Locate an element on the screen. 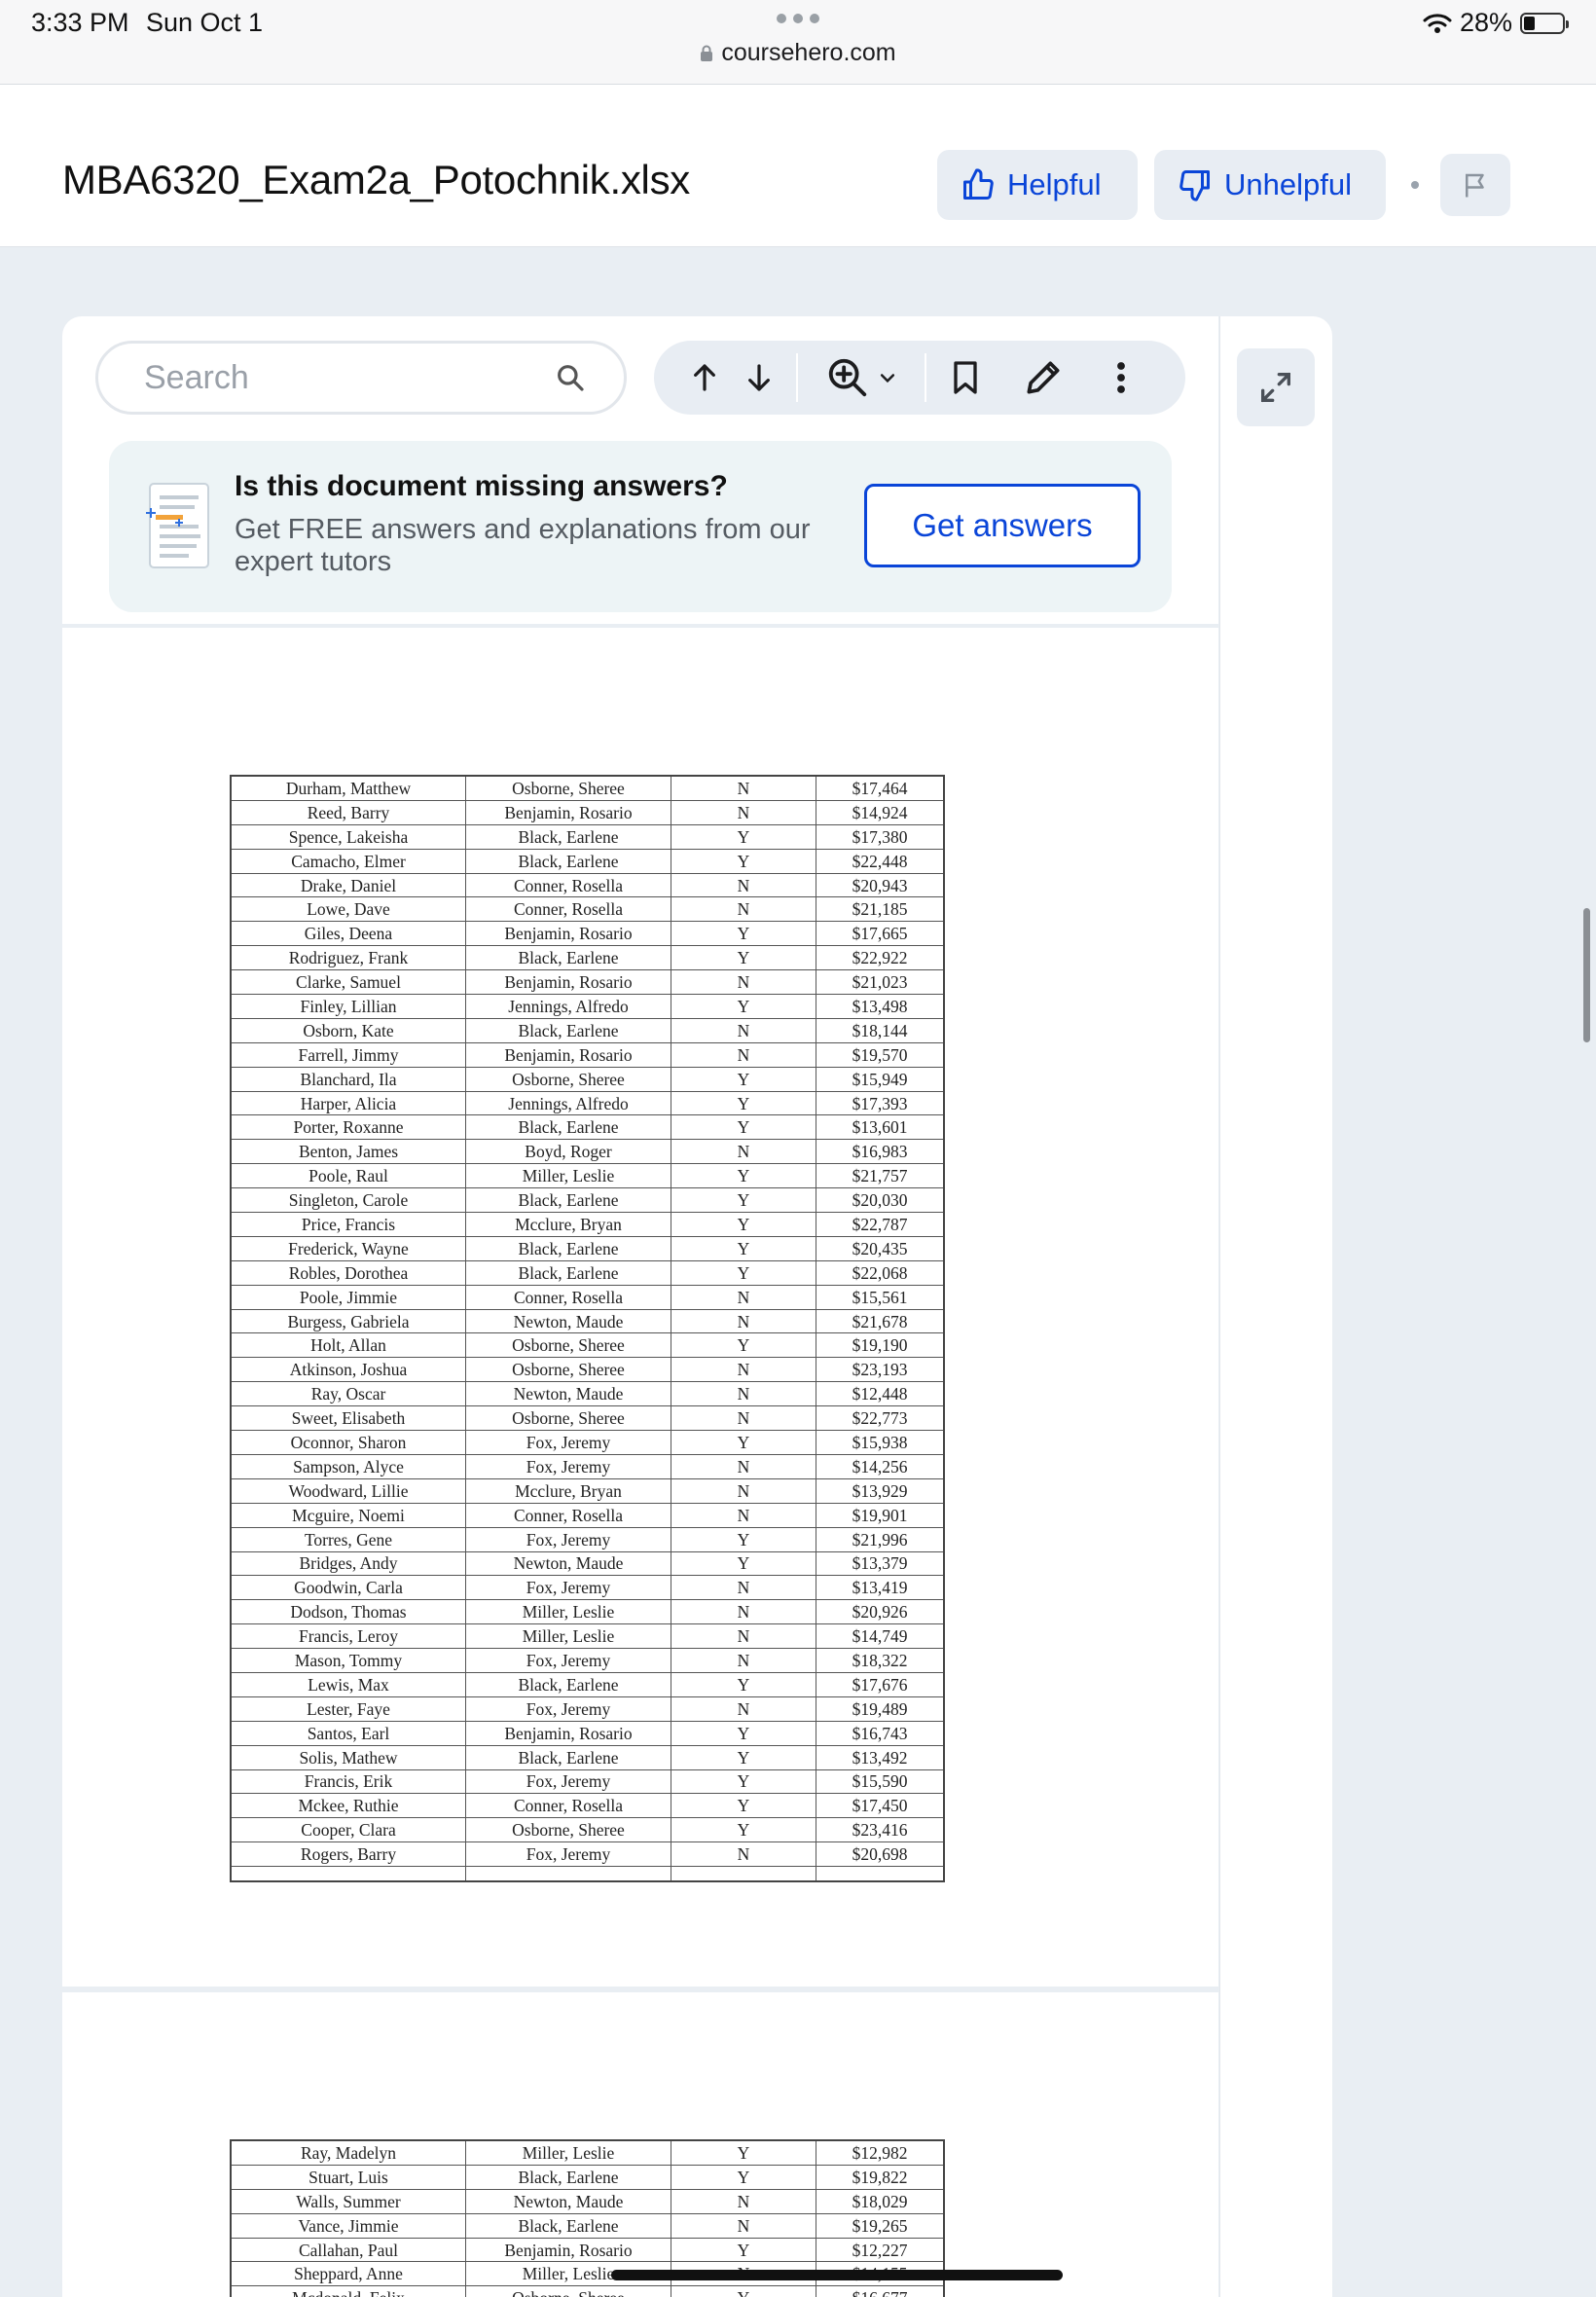 This screenshot has width=1596, height=2297. viewer-toolbar is located at coordinates (919, 378).